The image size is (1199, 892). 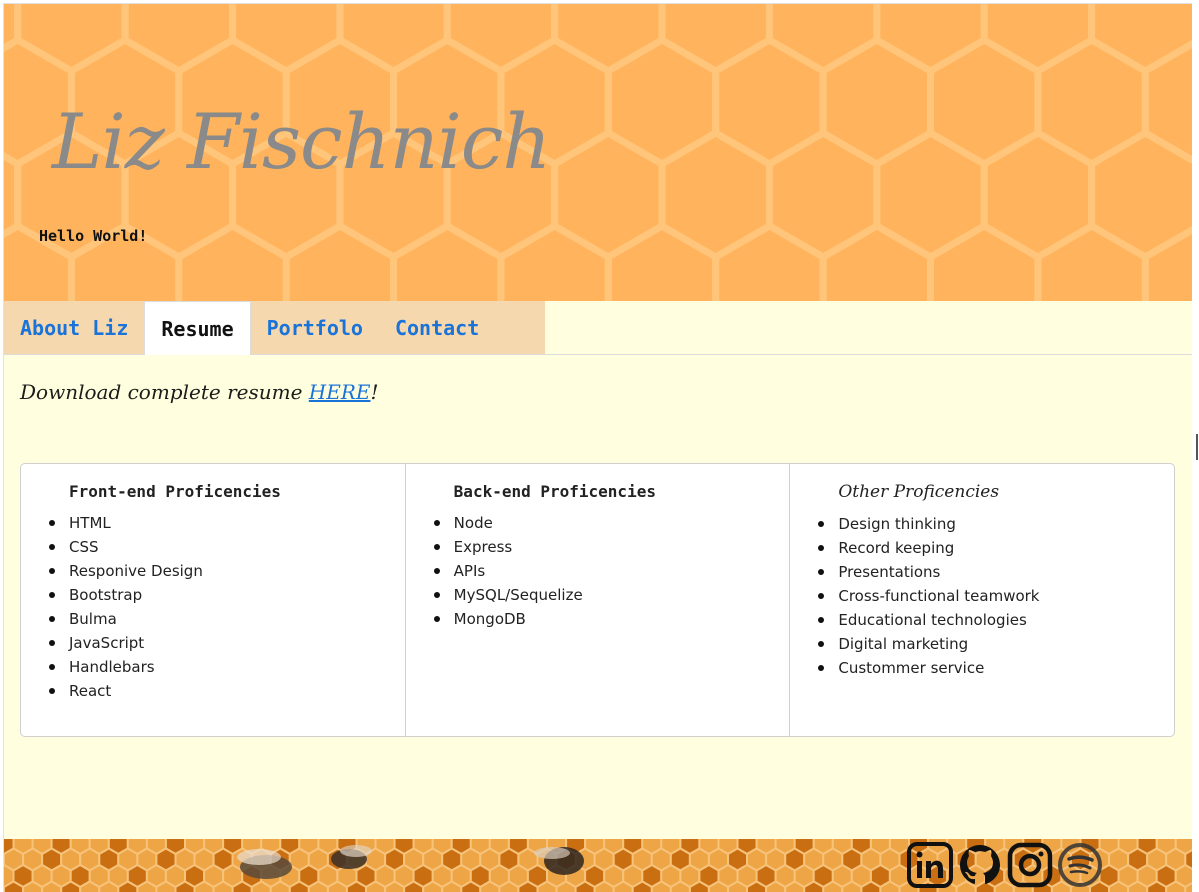 What do you see at coordinates (996, 668) in the screenshot?
I see `list-item: Custommer service` at bounding box center [996, 668].